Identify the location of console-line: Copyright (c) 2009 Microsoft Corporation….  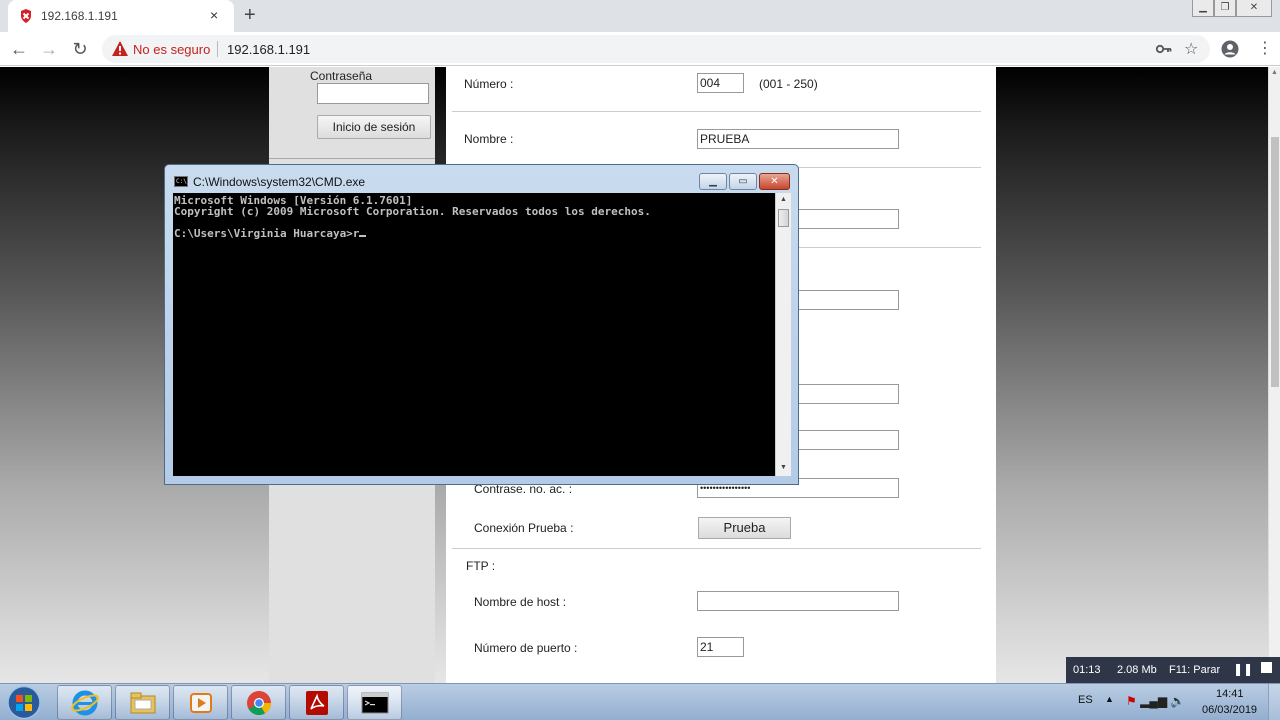
(412, 211).